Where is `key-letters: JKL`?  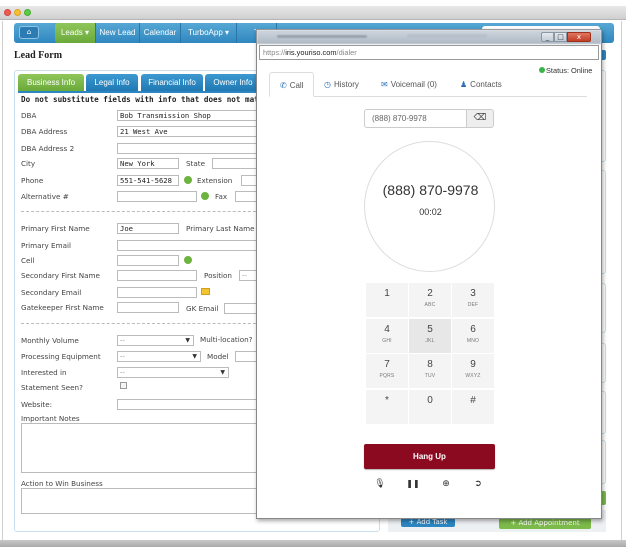 key-letters: JKL is located at coordinates (430, 340).